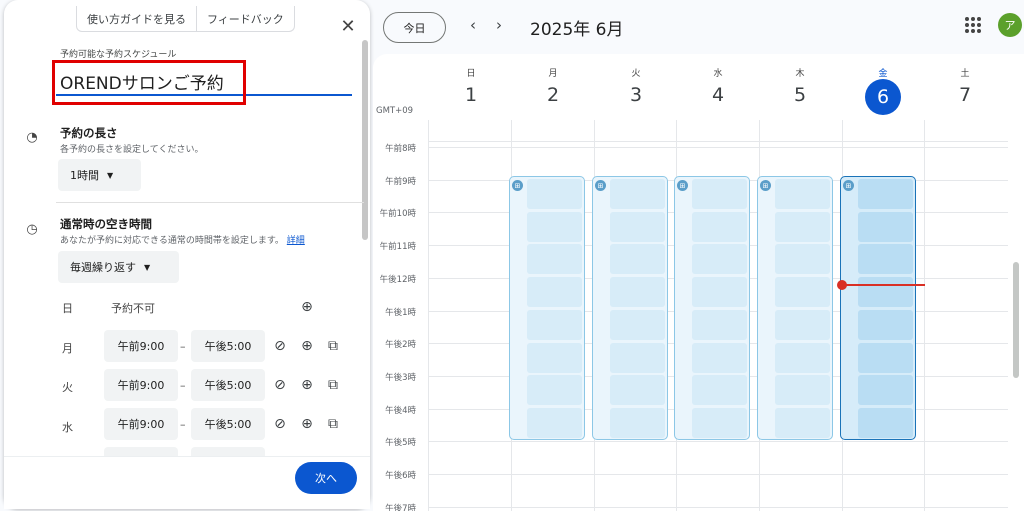 The height and width of the screenshot is (511, 1024). Describe the element at coordinates (965, 95) in the screenshot. I see `date-number: 7` at that location.